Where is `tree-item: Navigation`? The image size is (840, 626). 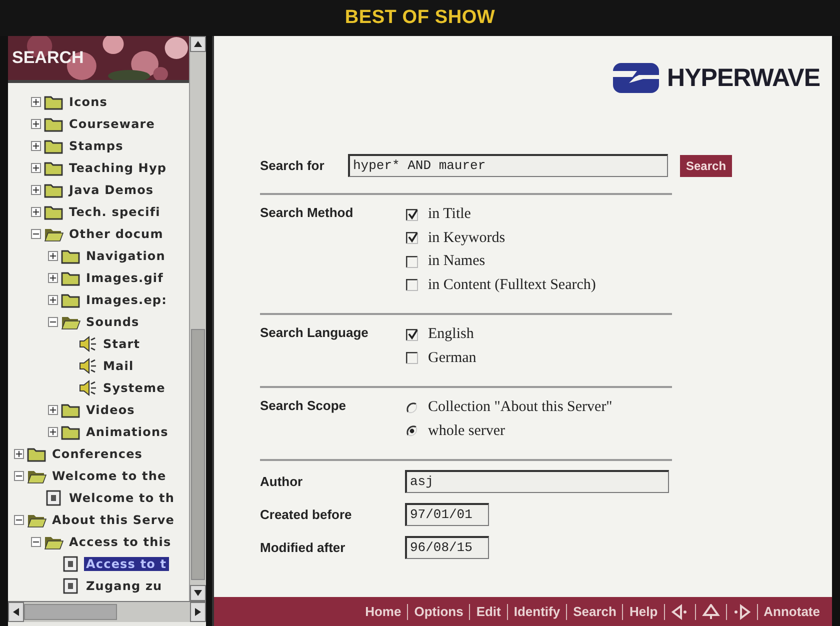
tree-item: Navigation is located at coordinates (126, 256).